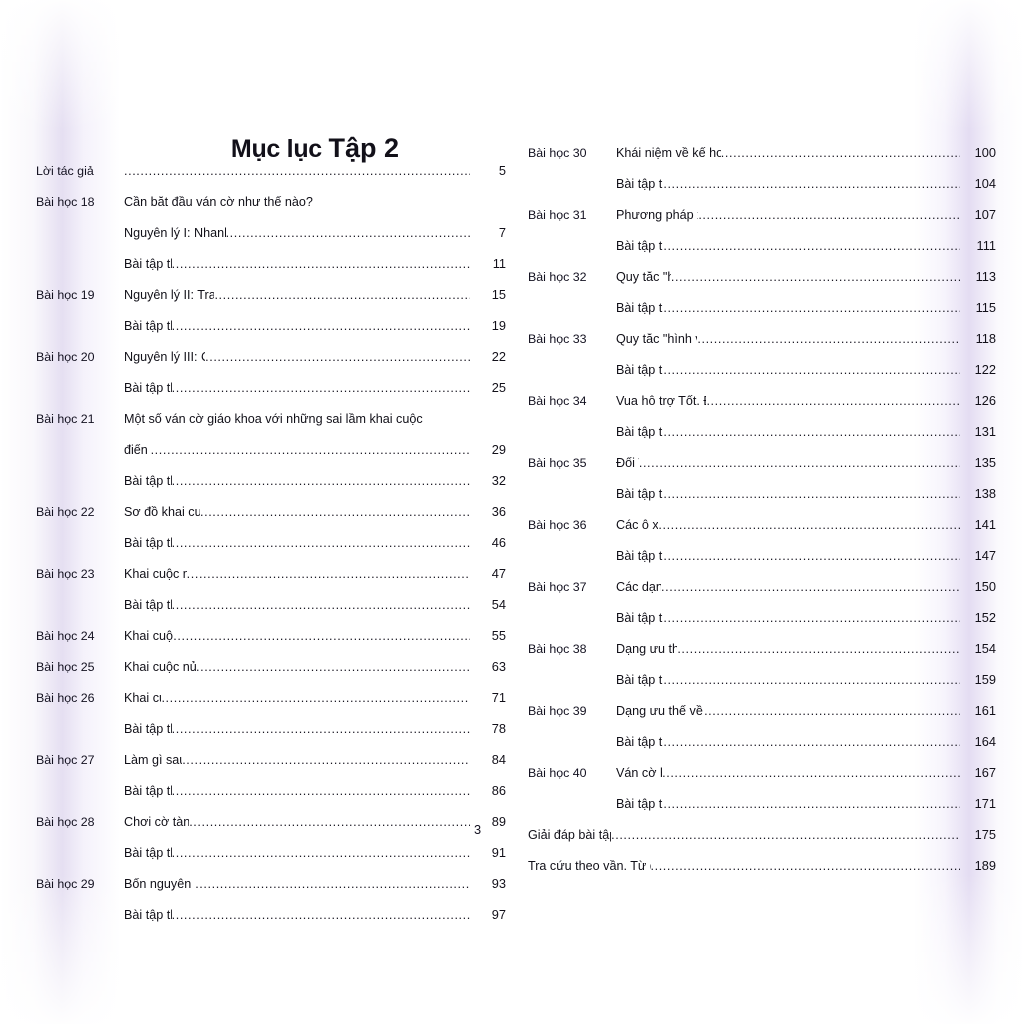  Describe the element at coordinates (315, 481) in the screenshot. I see `toc-entry: Bài tập thực hành 32` at that location.